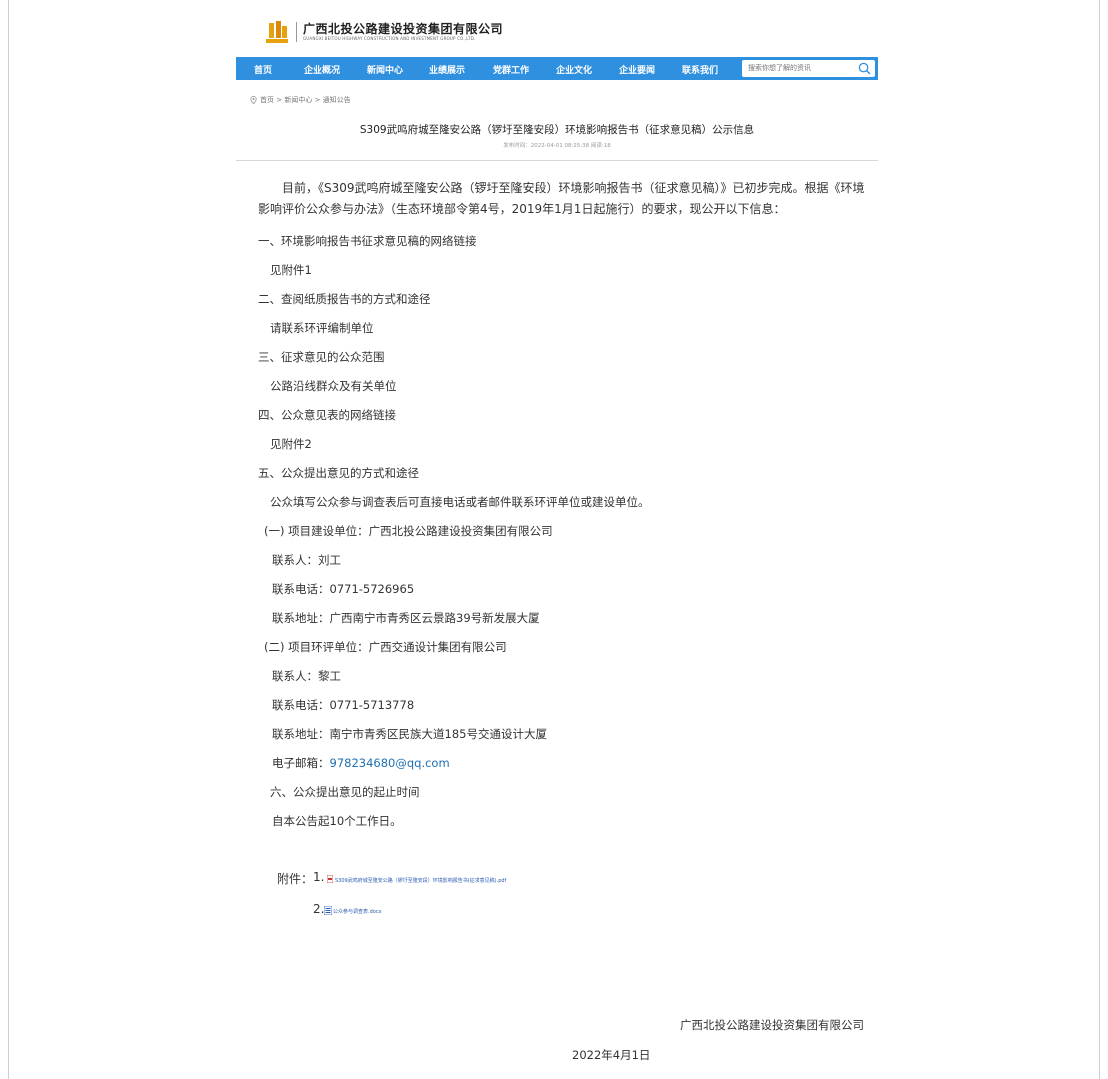 The image size is (1108, 1079). I want to click on email-label: 电子邮箱：, so click(301, 763).